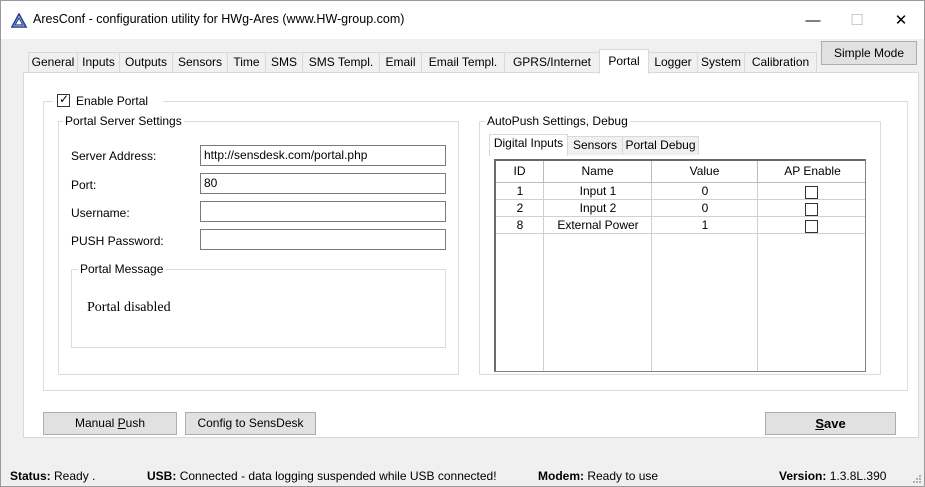  What do you see at coordinates (624, 61) in the screenshot?
I see `tab-portal: Portal` at bounding box center [624, 61].